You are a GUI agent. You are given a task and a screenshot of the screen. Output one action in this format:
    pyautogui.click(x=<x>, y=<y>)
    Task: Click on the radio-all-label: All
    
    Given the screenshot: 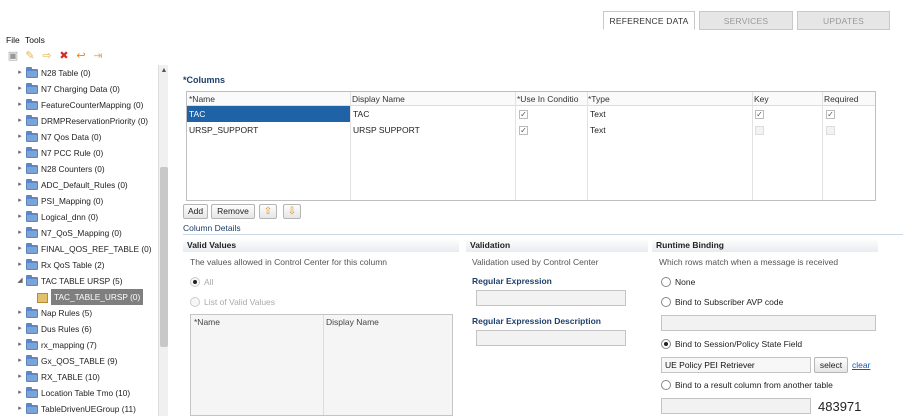 What is the action you would take?
    pyautogui.click(x=209, y=282)
    